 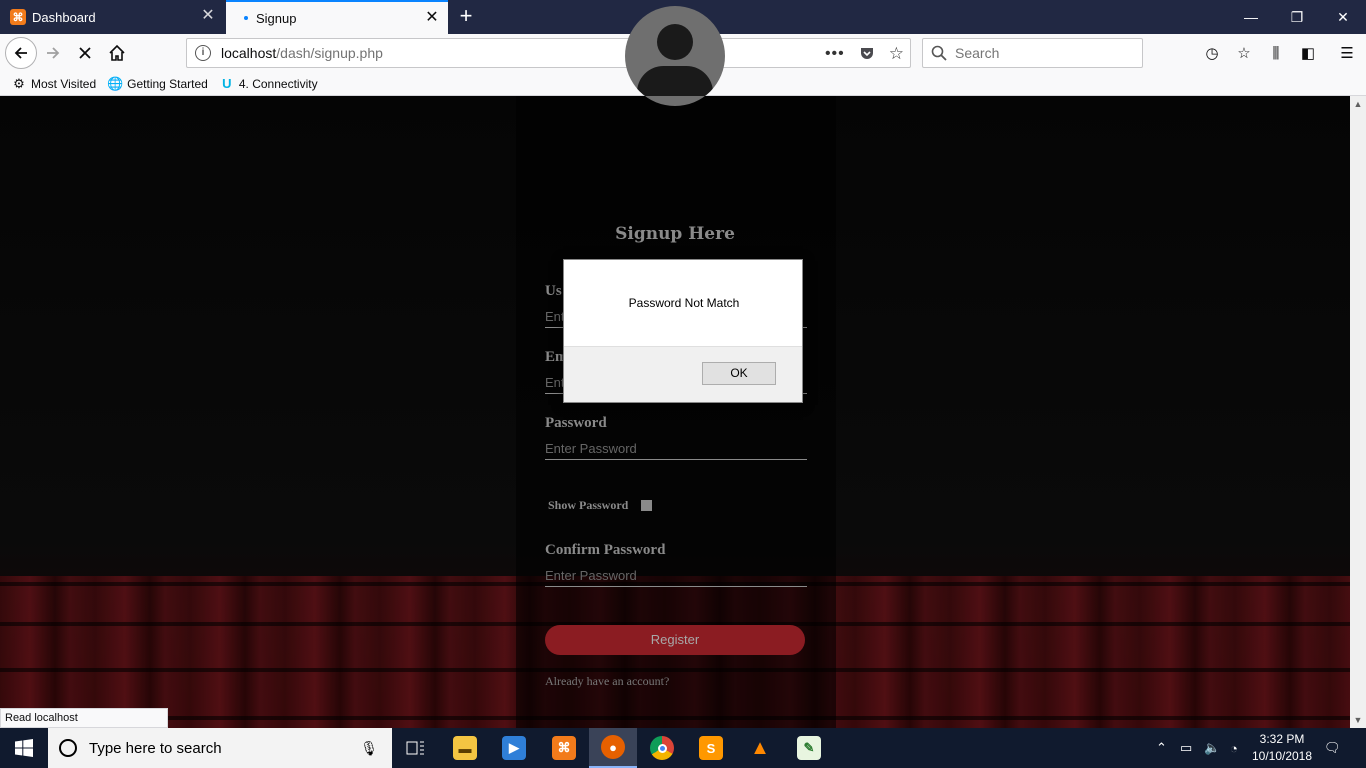 I want to click on wifi-icon: ◔, so click(x=1234, y=748).